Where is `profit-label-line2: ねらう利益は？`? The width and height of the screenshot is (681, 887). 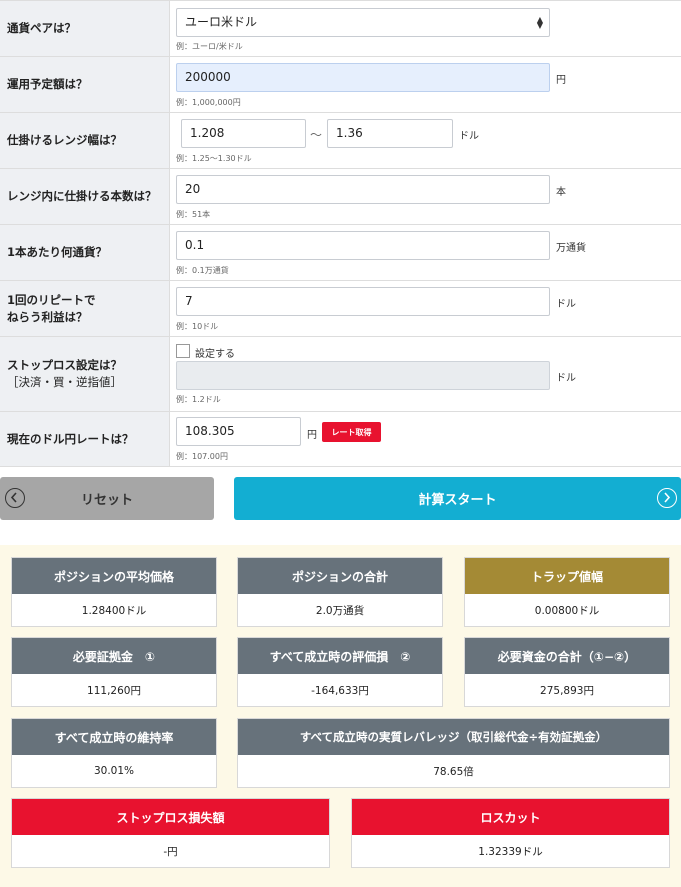 profit-label-line2: ねらう利益は？ is located at coordinates (47, 316).